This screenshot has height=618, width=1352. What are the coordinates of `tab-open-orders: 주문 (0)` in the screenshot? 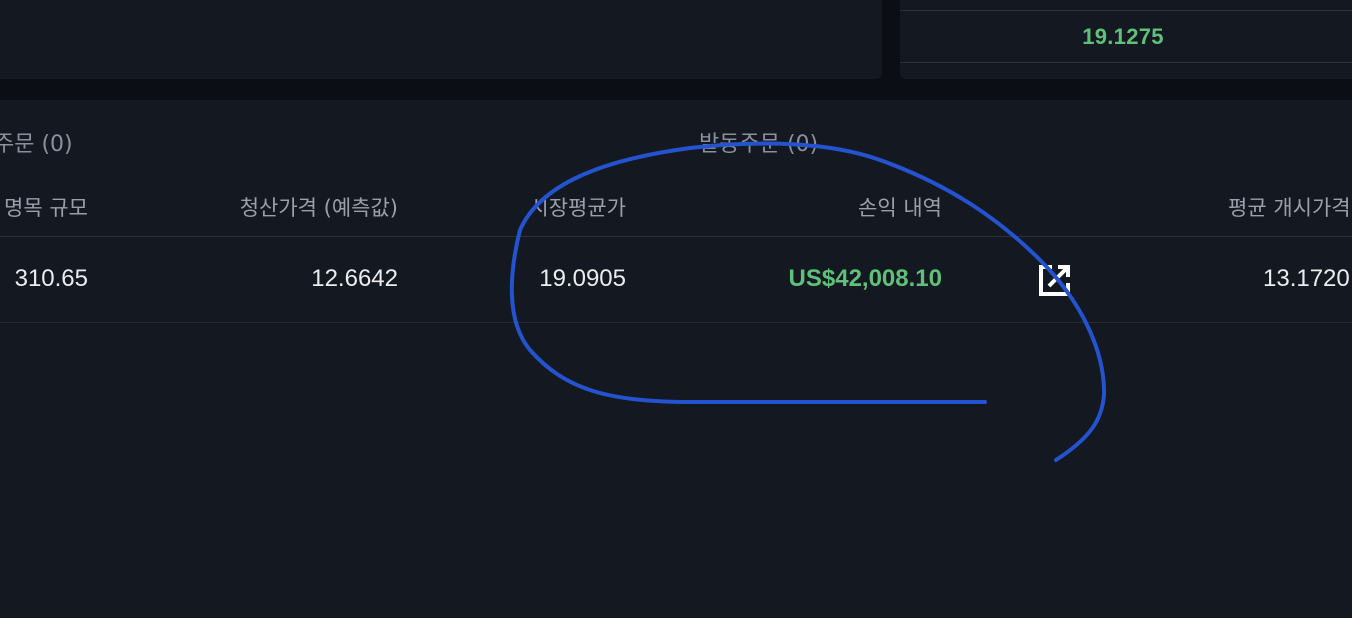 It's located at (36, 142).